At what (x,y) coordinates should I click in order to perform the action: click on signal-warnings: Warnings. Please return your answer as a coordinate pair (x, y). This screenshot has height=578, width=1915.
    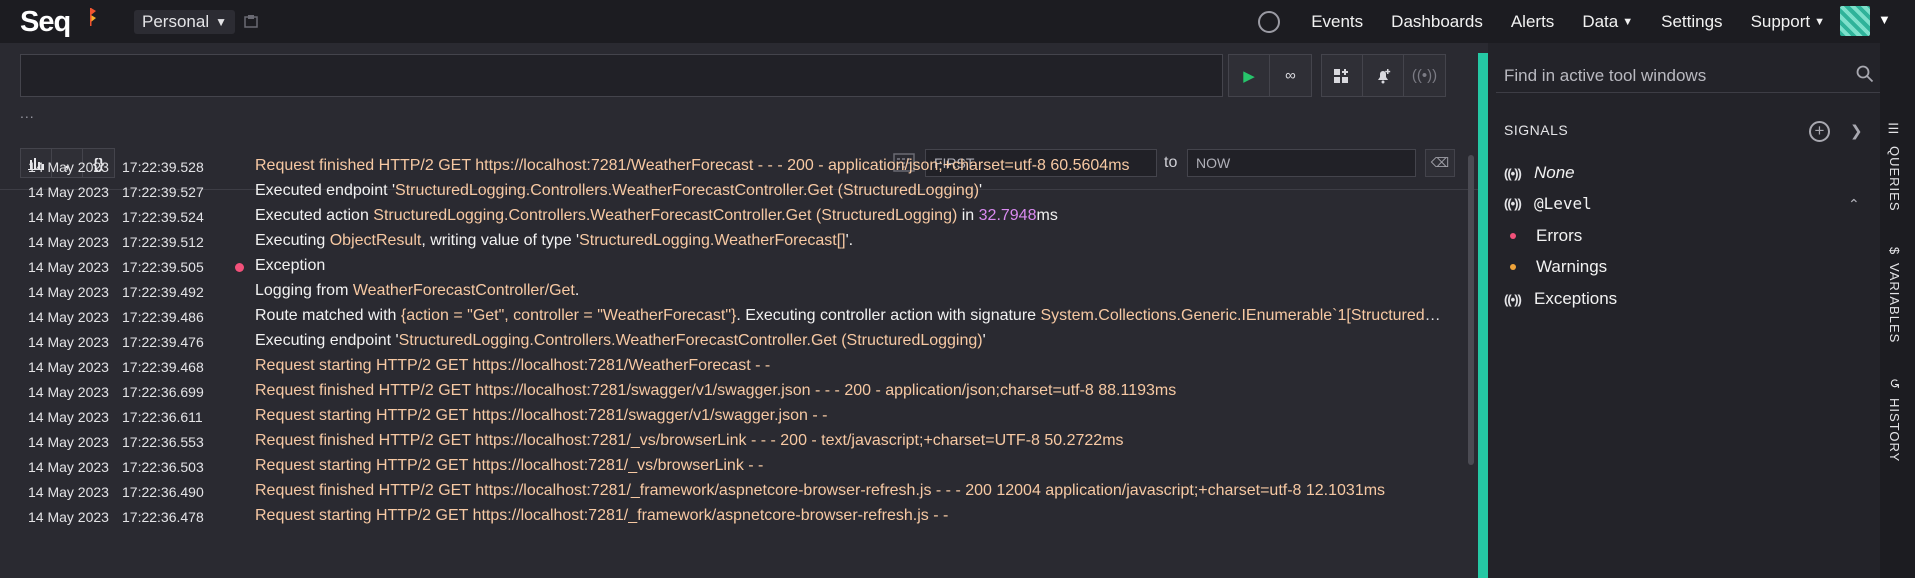
    Looking at the image, I should click on (1558, 267).